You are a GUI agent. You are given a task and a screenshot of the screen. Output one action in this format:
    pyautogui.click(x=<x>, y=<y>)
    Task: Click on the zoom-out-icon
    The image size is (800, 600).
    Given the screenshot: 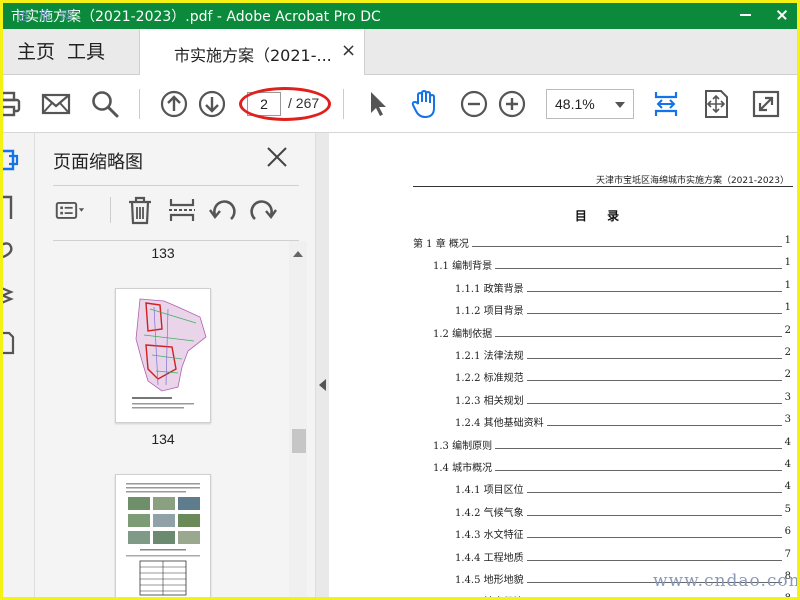 What is the action you would take?
    pyautogui.click(x=474, y=104)
    